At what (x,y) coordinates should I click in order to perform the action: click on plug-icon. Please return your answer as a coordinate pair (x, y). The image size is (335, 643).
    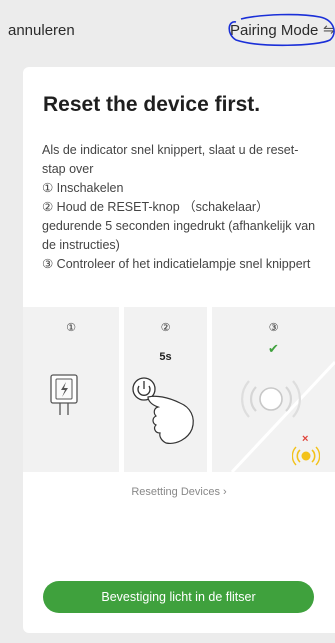
    Looking at the image, I should click on (64, 394).